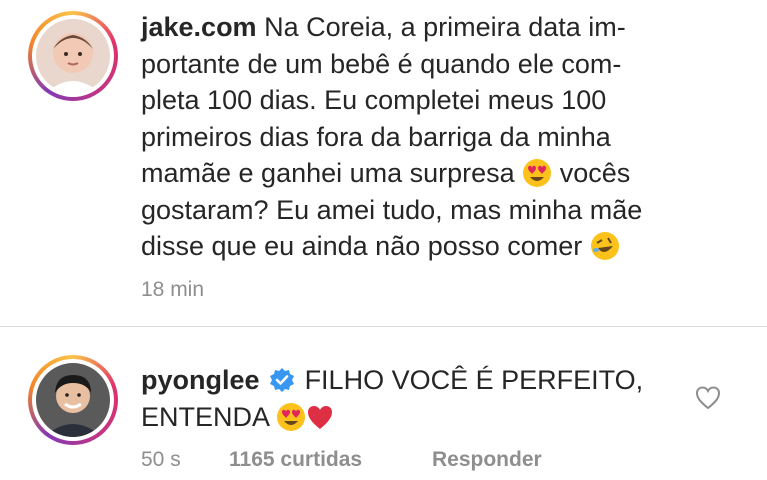 This screenshot has width=767, height=480. Describe the element at coordinates (199, 27) in the screenshot. I see `username-jake: jake.com` at that location.